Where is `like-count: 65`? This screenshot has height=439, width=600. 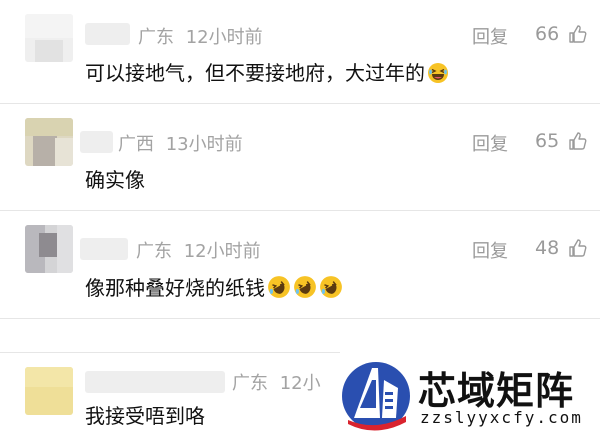 like-count: 65 is located at coordinates (547, 141).